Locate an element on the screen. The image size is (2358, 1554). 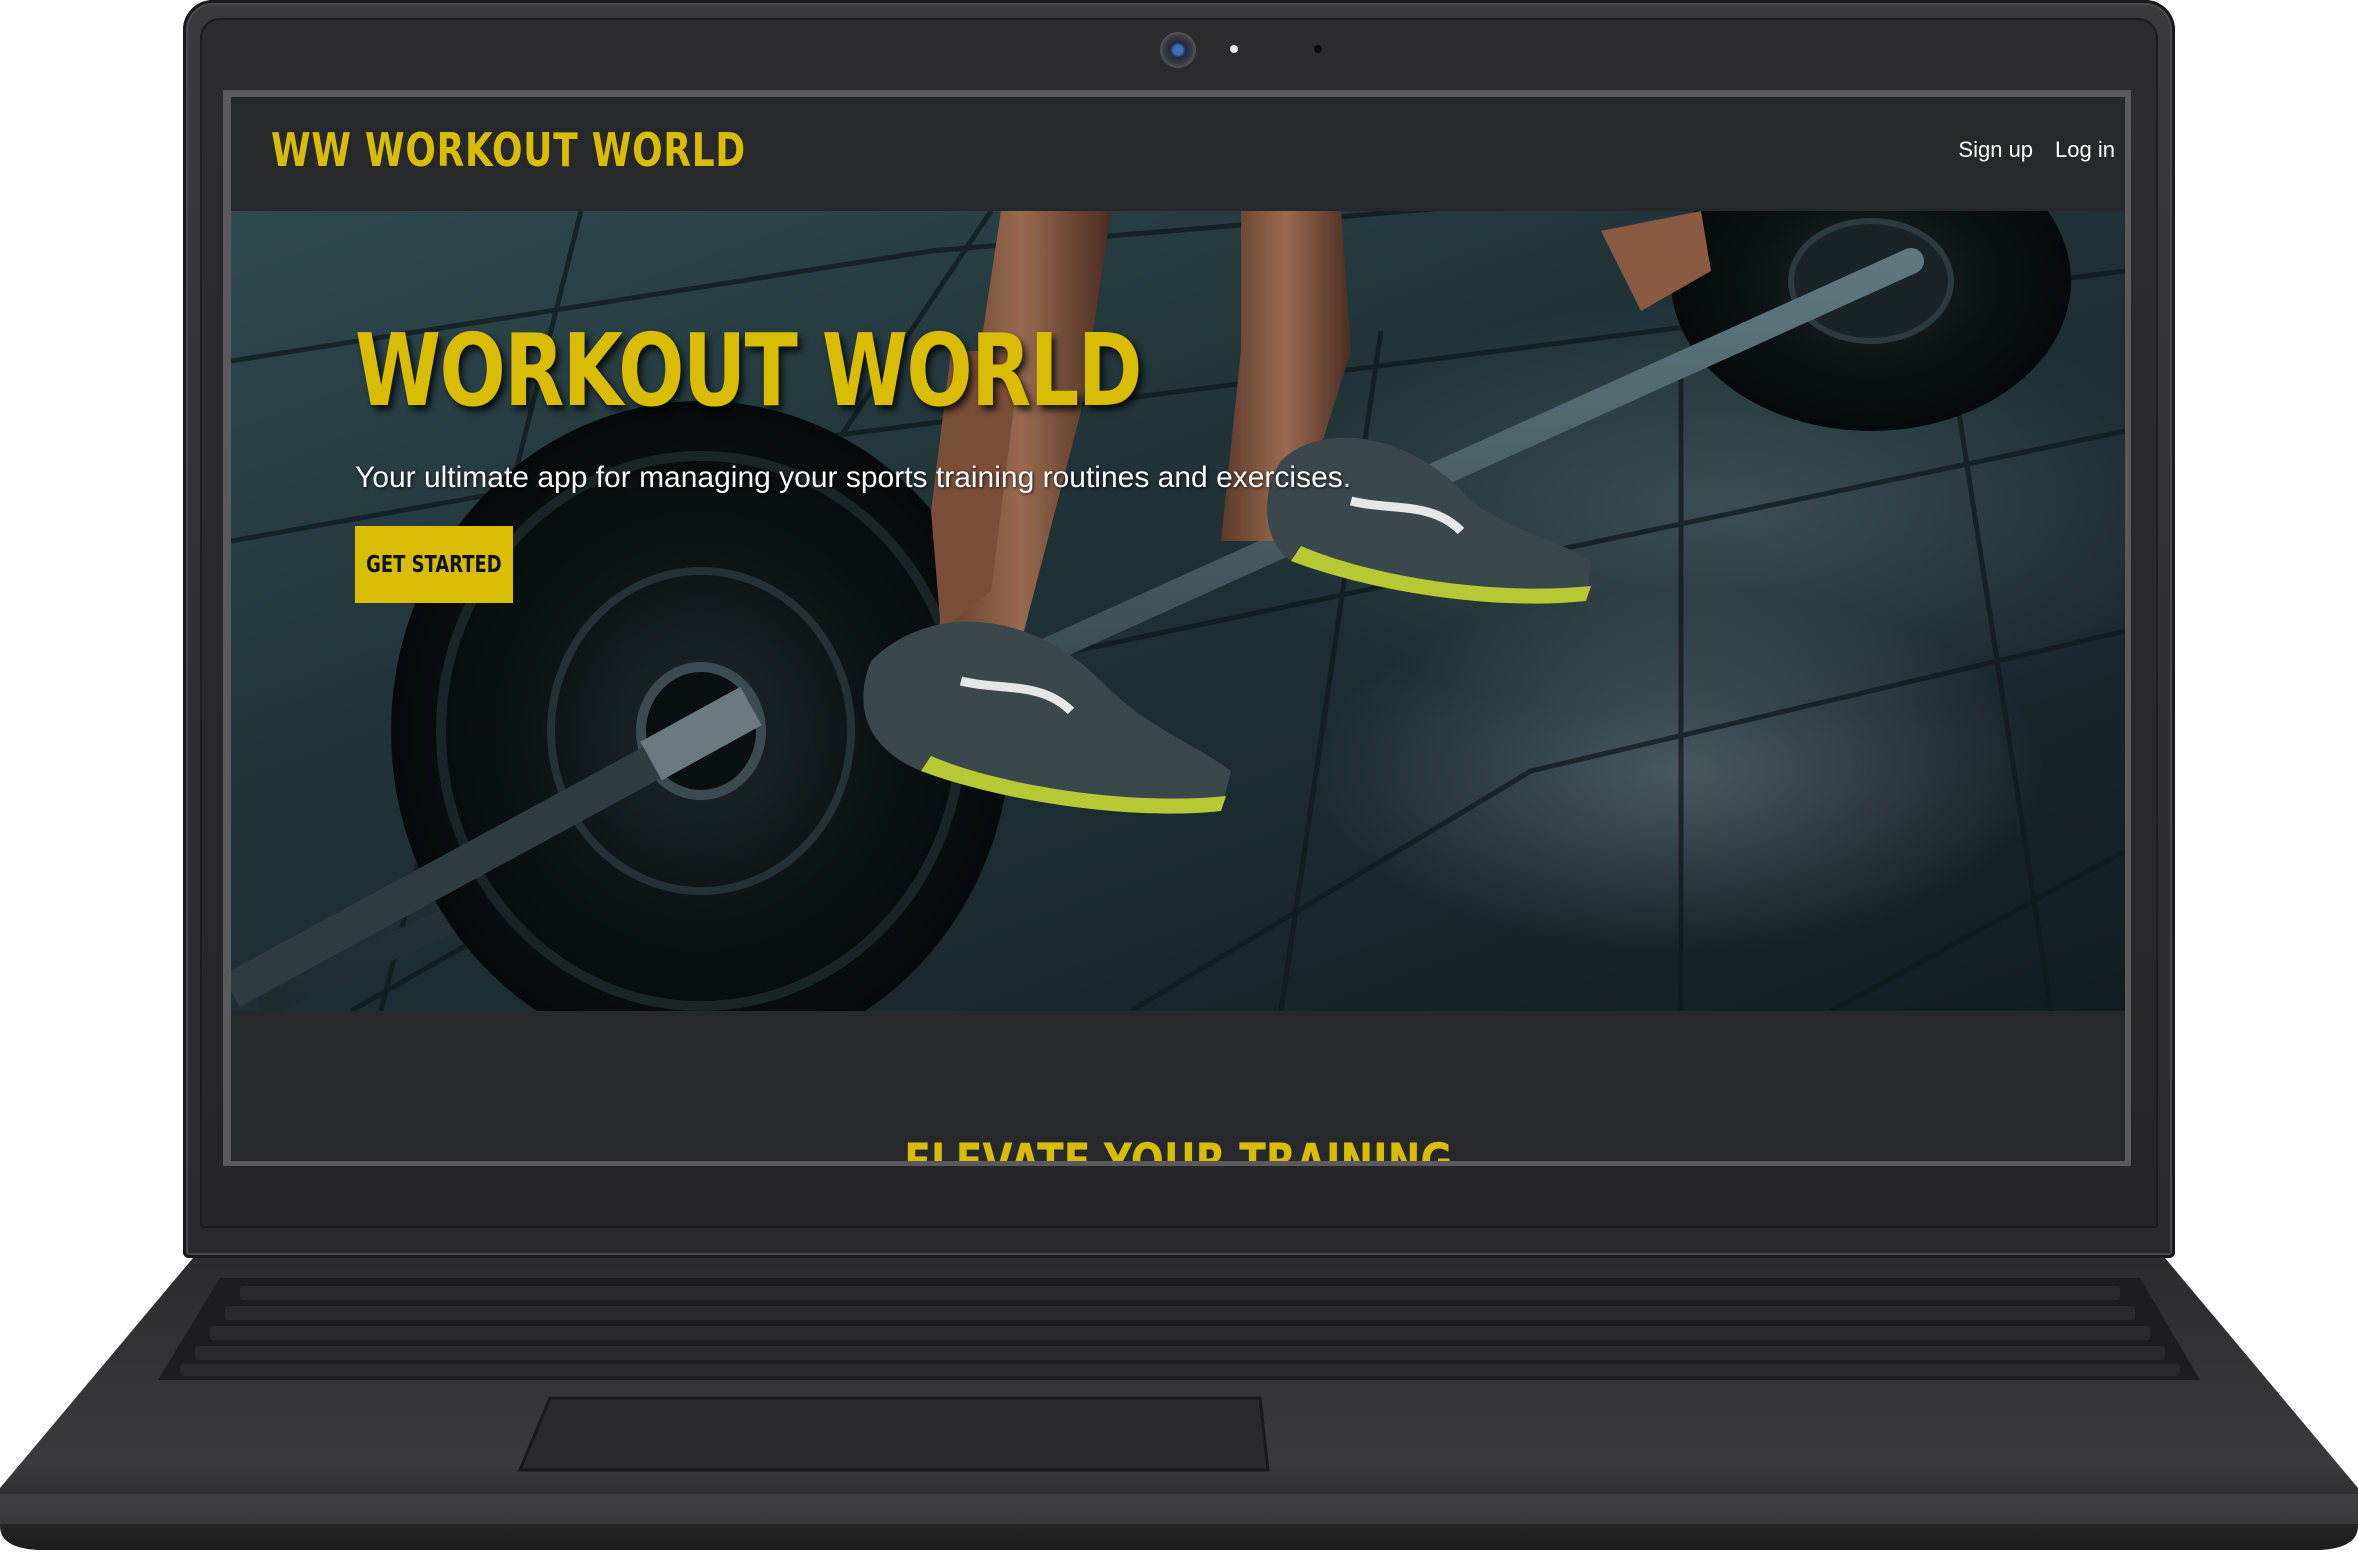
get-started-button: GET STARTED is located at coordinates (434, 564).